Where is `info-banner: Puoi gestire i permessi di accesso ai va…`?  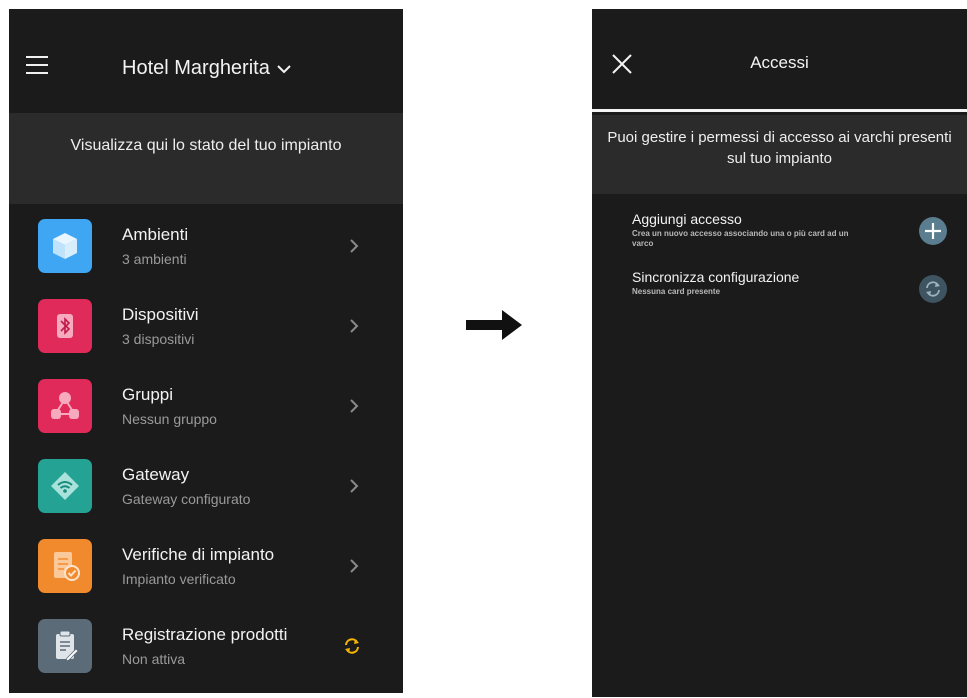
info-banner: Puoi gestire i permessi di accesso ai va… is located at coordinates (779, 154).